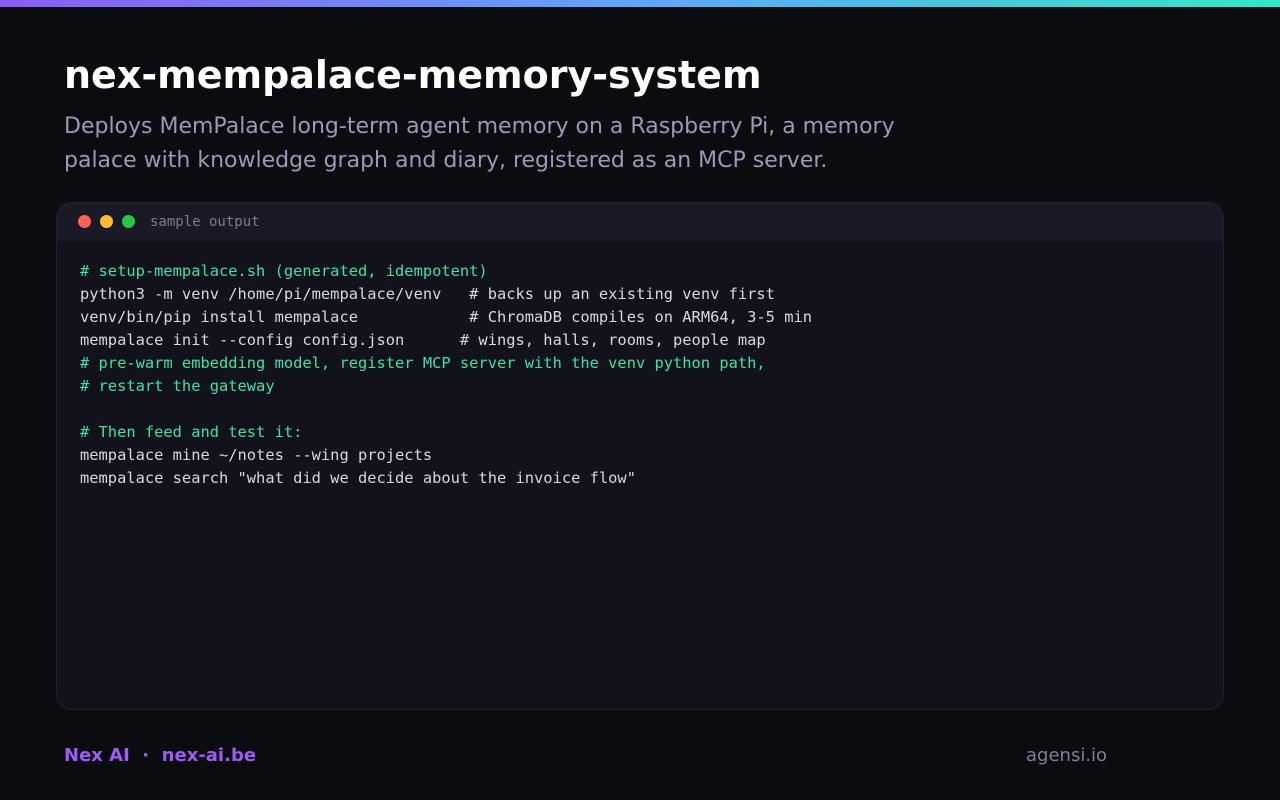  Describe the element at coordinates (640, 222) in the screenshot. I see `terminal-titlebar: sample output` at that location.